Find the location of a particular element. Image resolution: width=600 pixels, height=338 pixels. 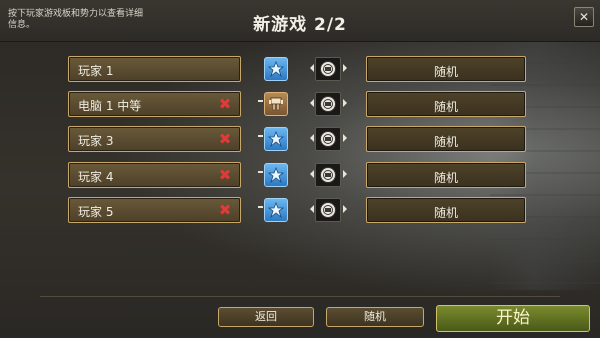

player-name-label: 玩家 5 is located at coordinates (96, 212).